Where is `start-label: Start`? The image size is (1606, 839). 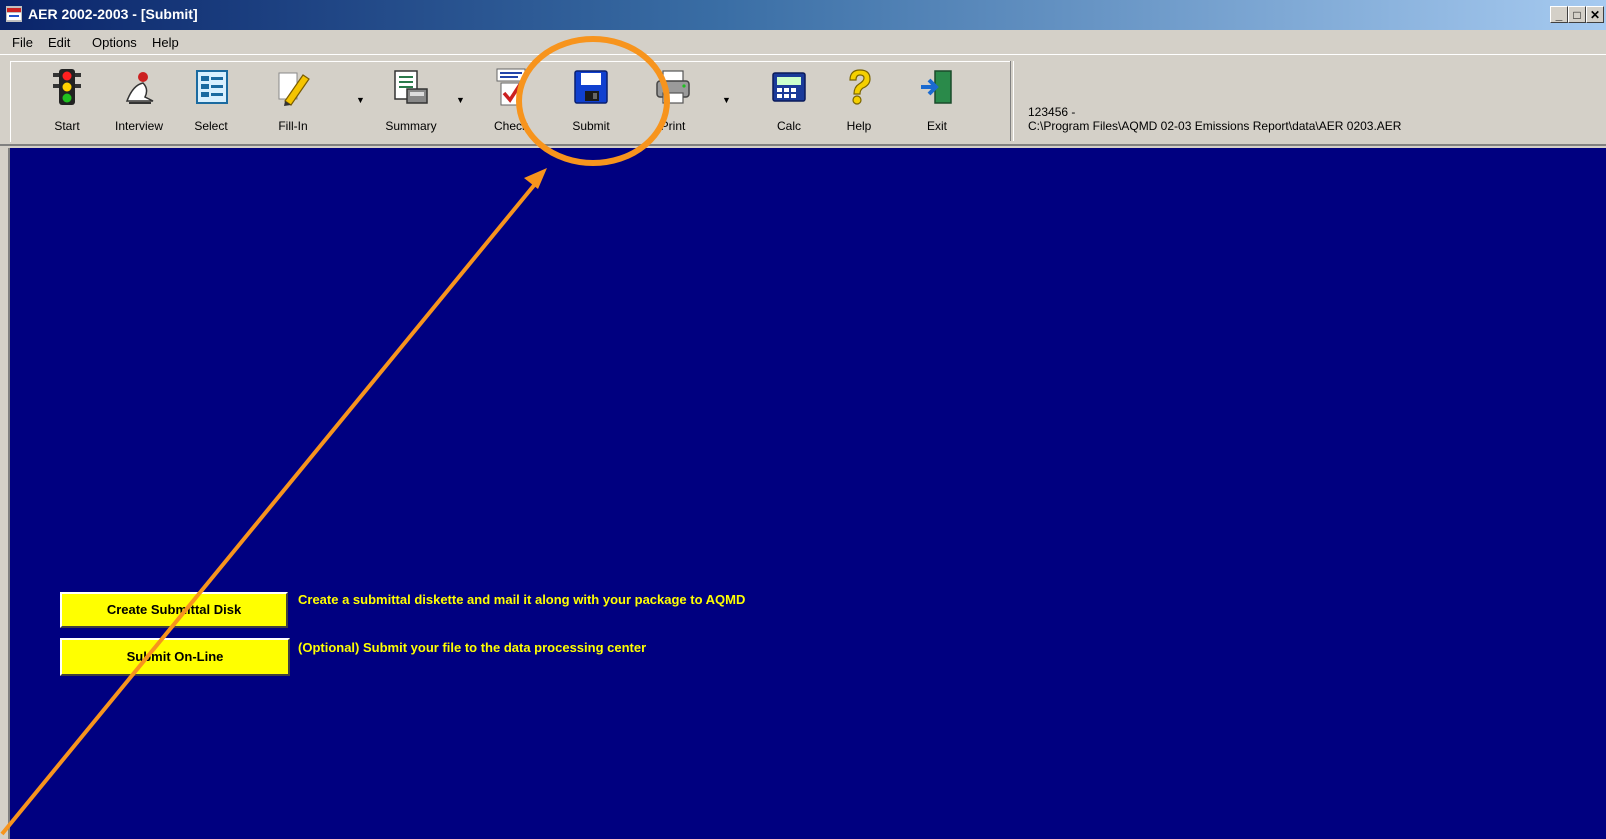 start-label: Start is located at coordinates (67, 126).